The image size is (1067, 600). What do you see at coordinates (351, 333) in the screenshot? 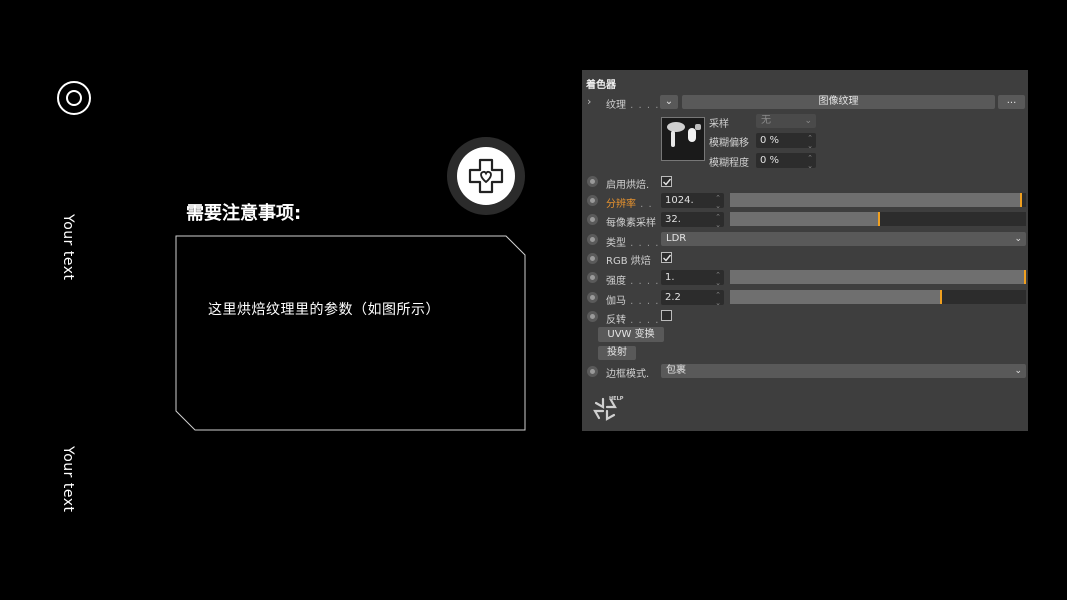
I see `note-frame` at bounding box center [351, 333].